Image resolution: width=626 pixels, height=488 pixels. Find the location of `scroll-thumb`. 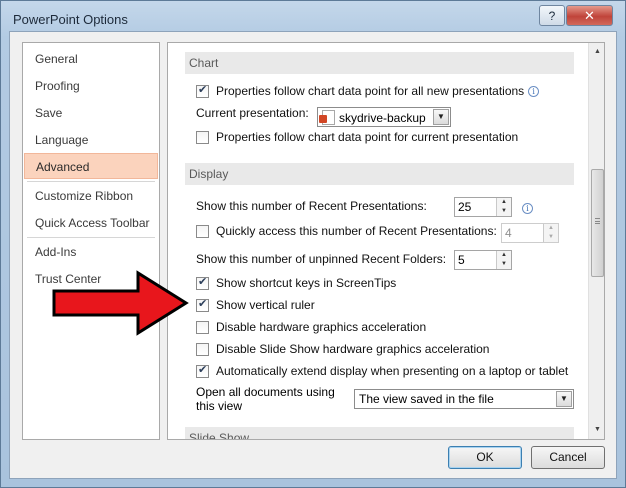

scroll-thumb is located at coordinates (597, 223).